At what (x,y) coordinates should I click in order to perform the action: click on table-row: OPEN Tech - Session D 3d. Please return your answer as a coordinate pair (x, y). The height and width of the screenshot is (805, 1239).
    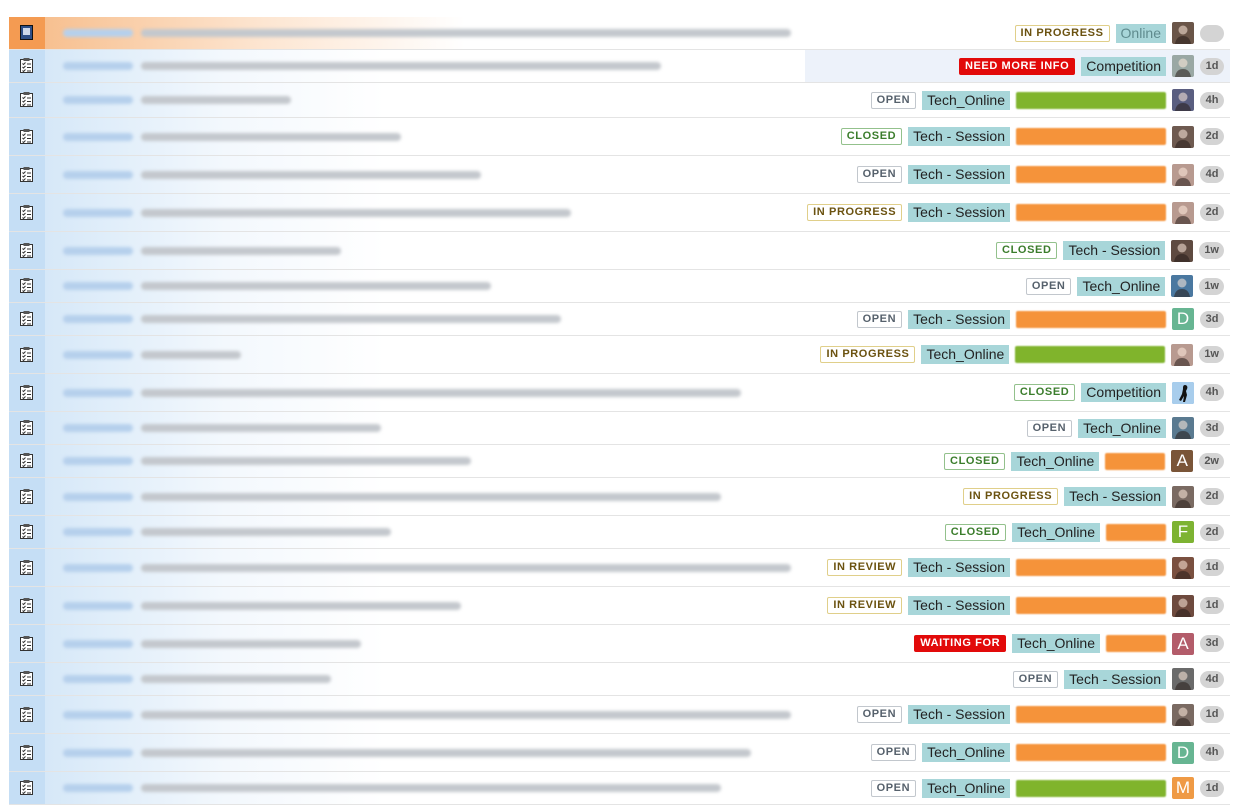
    Looking at the image, I should click on (619, 319).